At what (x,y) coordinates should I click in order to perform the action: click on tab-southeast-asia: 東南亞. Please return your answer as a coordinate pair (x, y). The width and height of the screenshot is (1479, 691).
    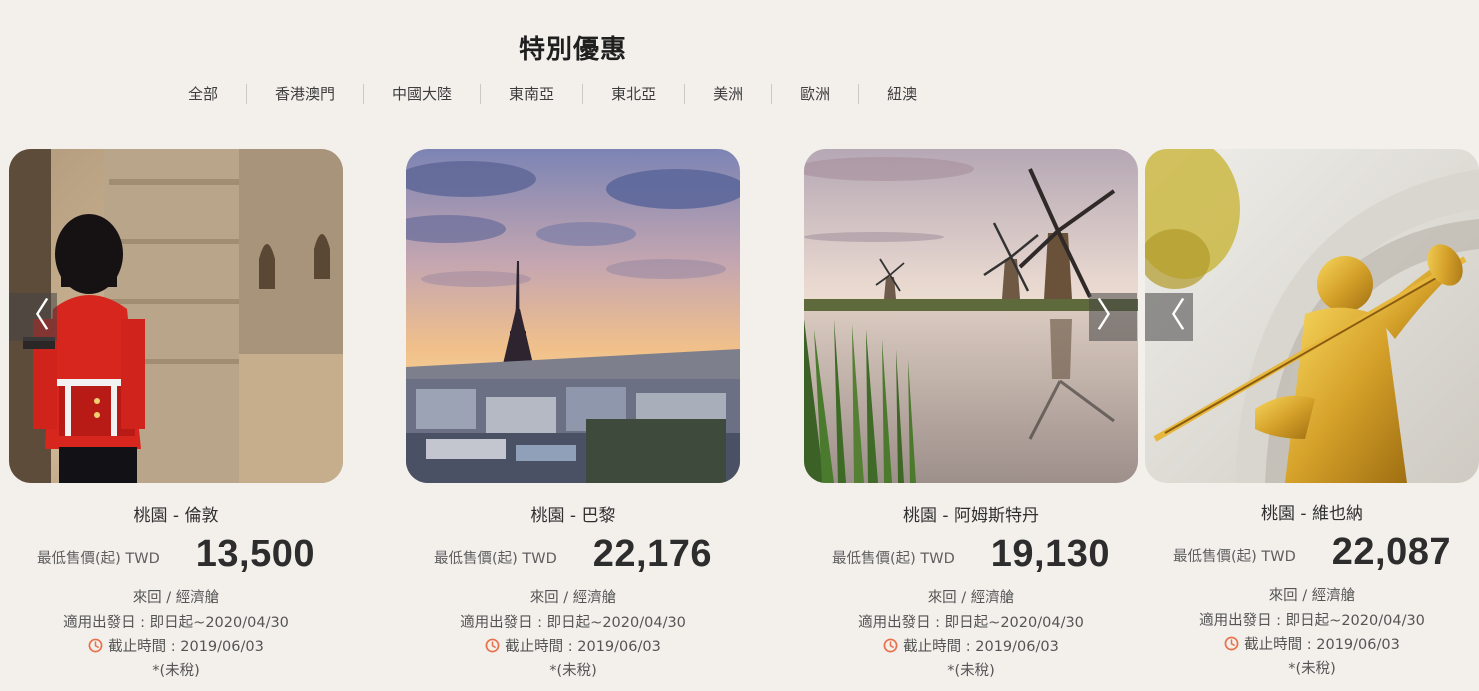
    Looking at the image, I should click on (531, 94).